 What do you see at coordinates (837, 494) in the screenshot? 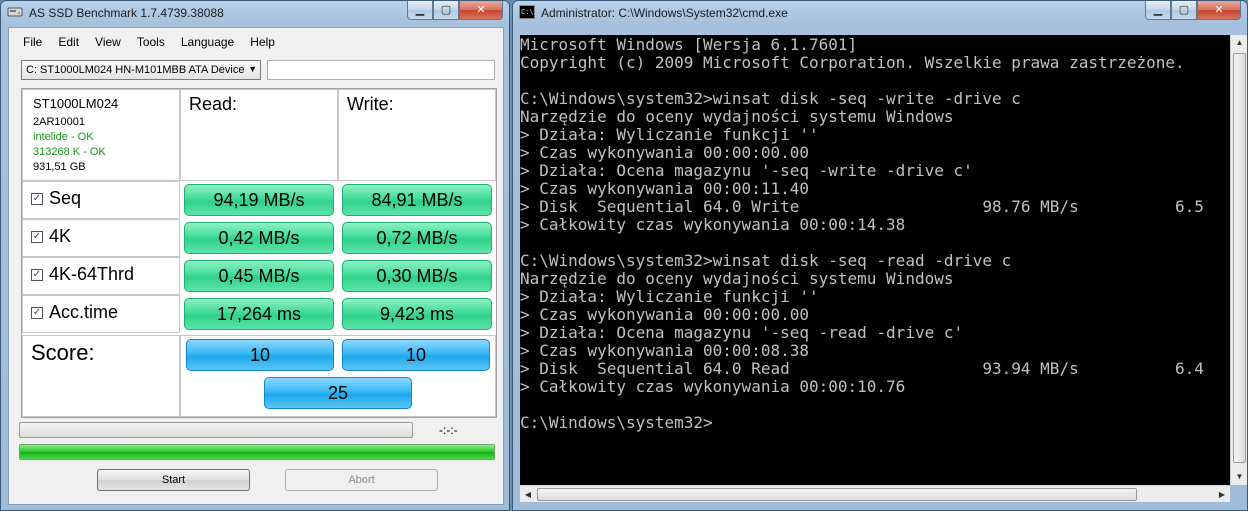
I see `cmd-horizontal-scroll-thumb` at bounding box center [837, 494].